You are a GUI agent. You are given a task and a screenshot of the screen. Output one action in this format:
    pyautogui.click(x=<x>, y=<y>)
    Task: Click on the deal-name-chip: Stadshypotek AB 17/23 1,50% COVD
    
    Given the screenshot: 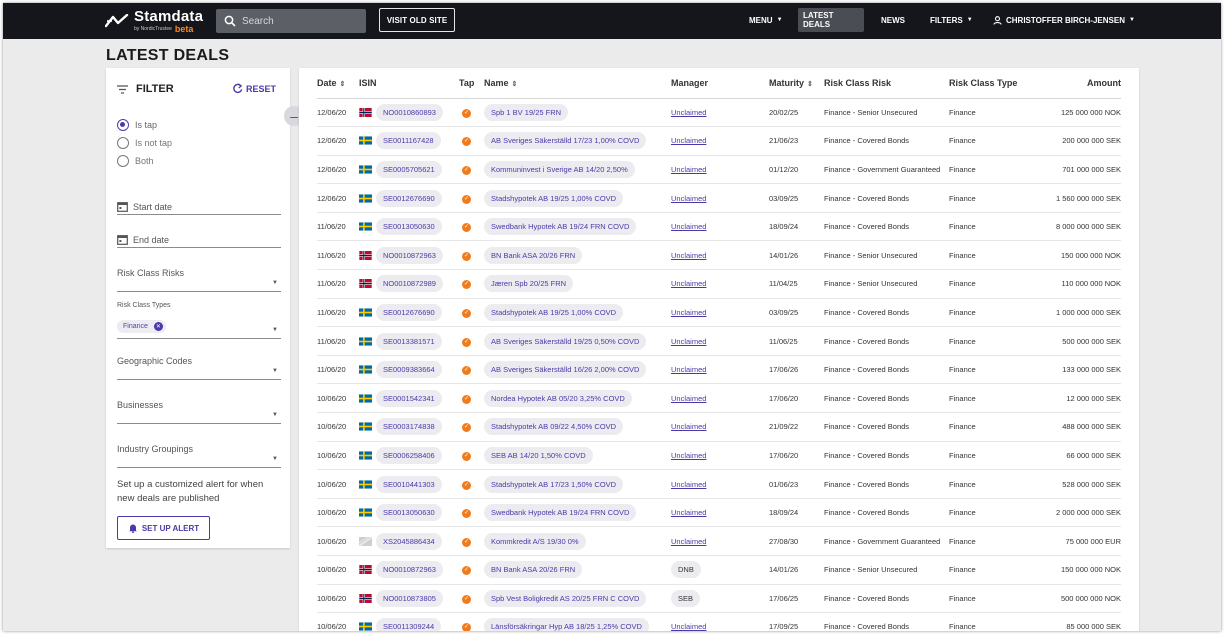 What is the action you would take?
    pyautogui.click(x=554, y=484)
    